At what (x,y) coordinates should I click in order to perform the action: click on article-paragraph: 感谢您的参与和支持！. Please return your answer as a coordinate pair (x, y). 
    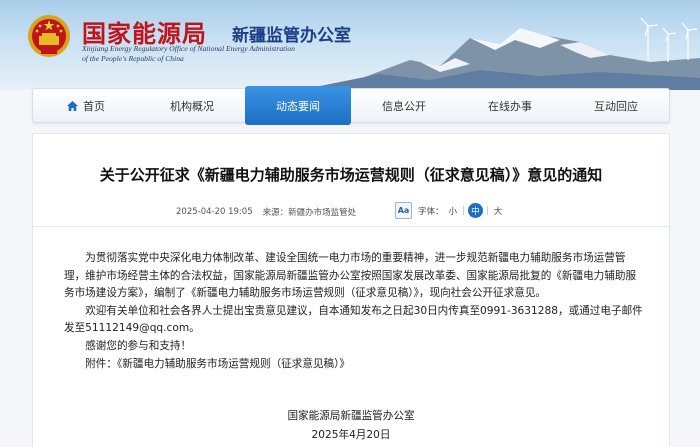
    Looking at the image, I should click on (138, 345).